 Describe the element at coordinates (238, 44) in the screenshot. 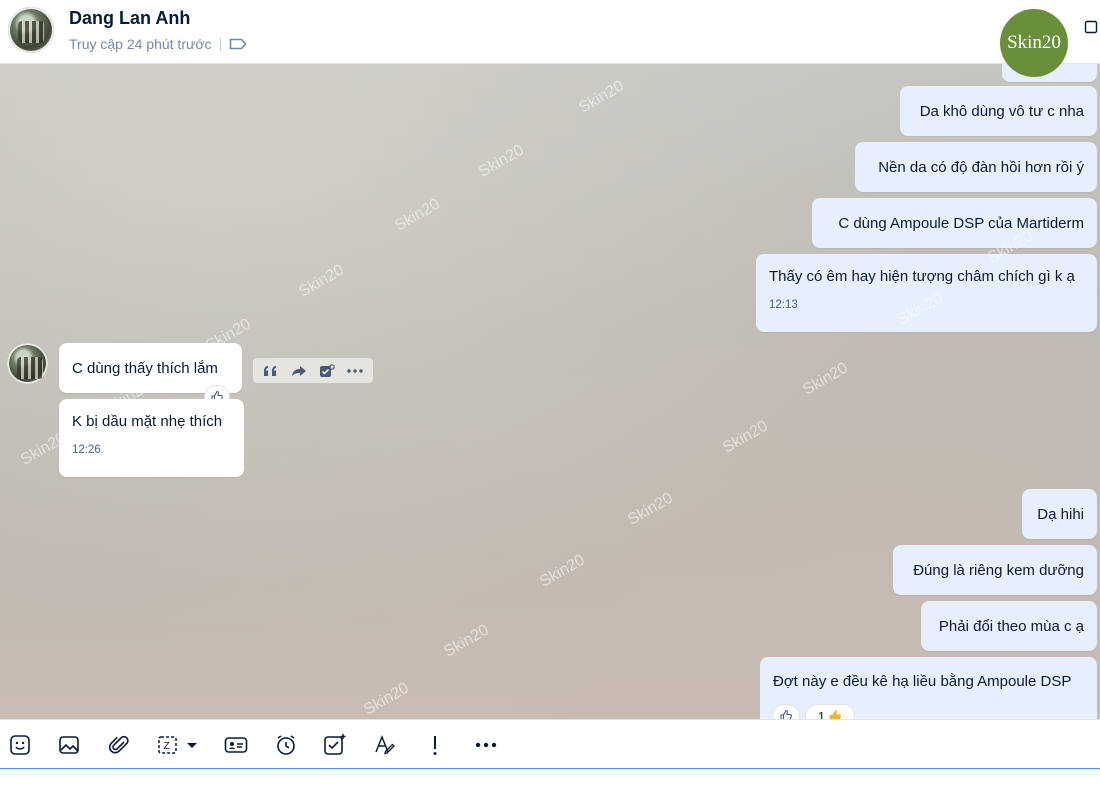

I see `label-tag-icon` at that location.